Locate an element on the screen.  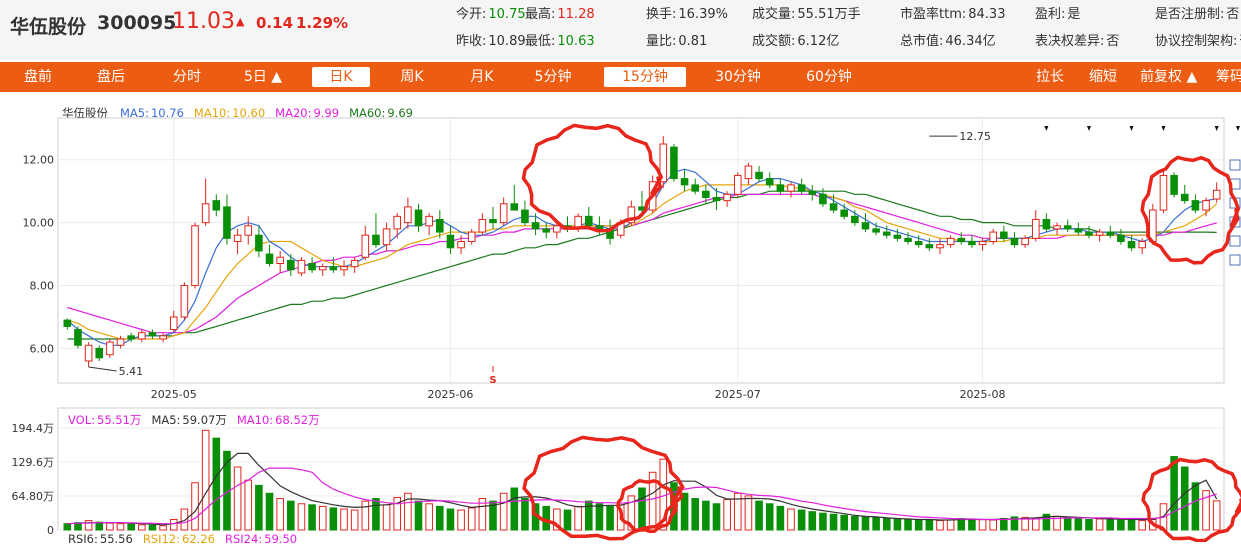
period-tab: 日K is located at coordinates (341, 77).